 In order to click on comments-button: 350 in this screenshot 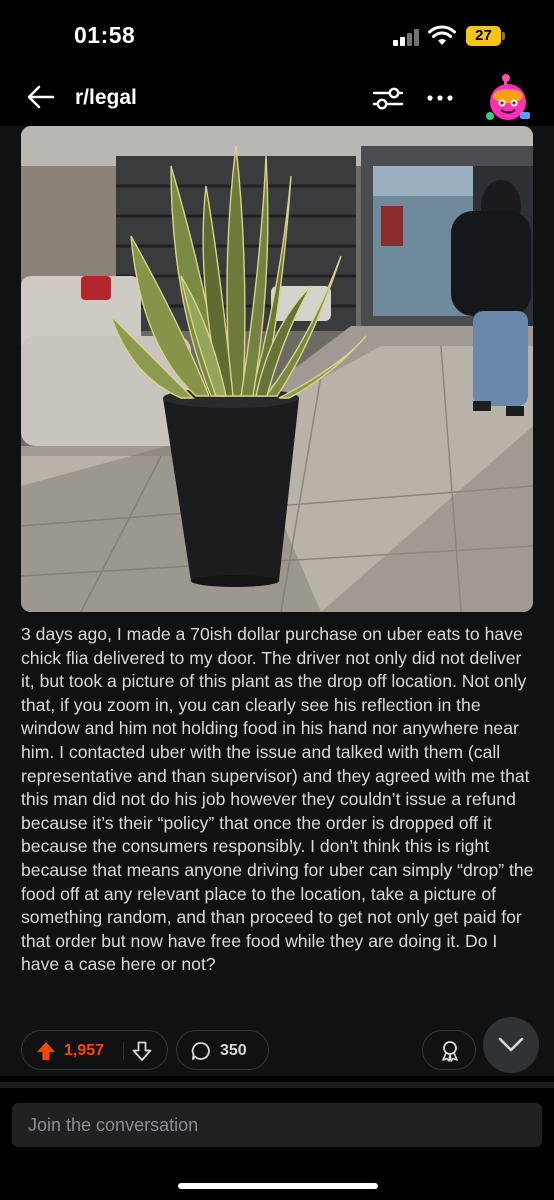, I will do `click(222, 1050)`.